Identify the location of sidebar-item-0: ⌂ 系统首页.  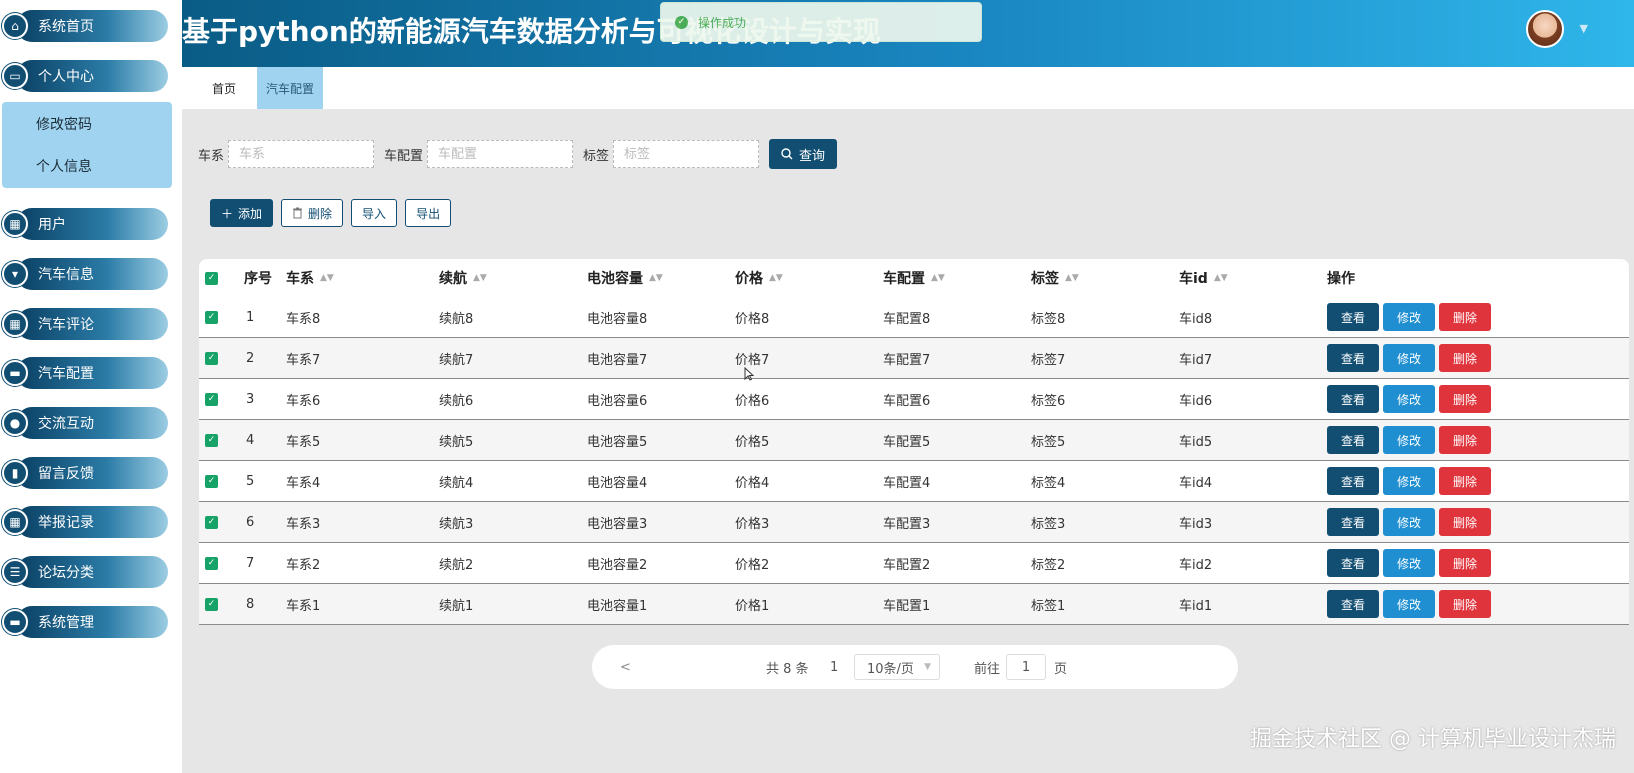
(85, 26).